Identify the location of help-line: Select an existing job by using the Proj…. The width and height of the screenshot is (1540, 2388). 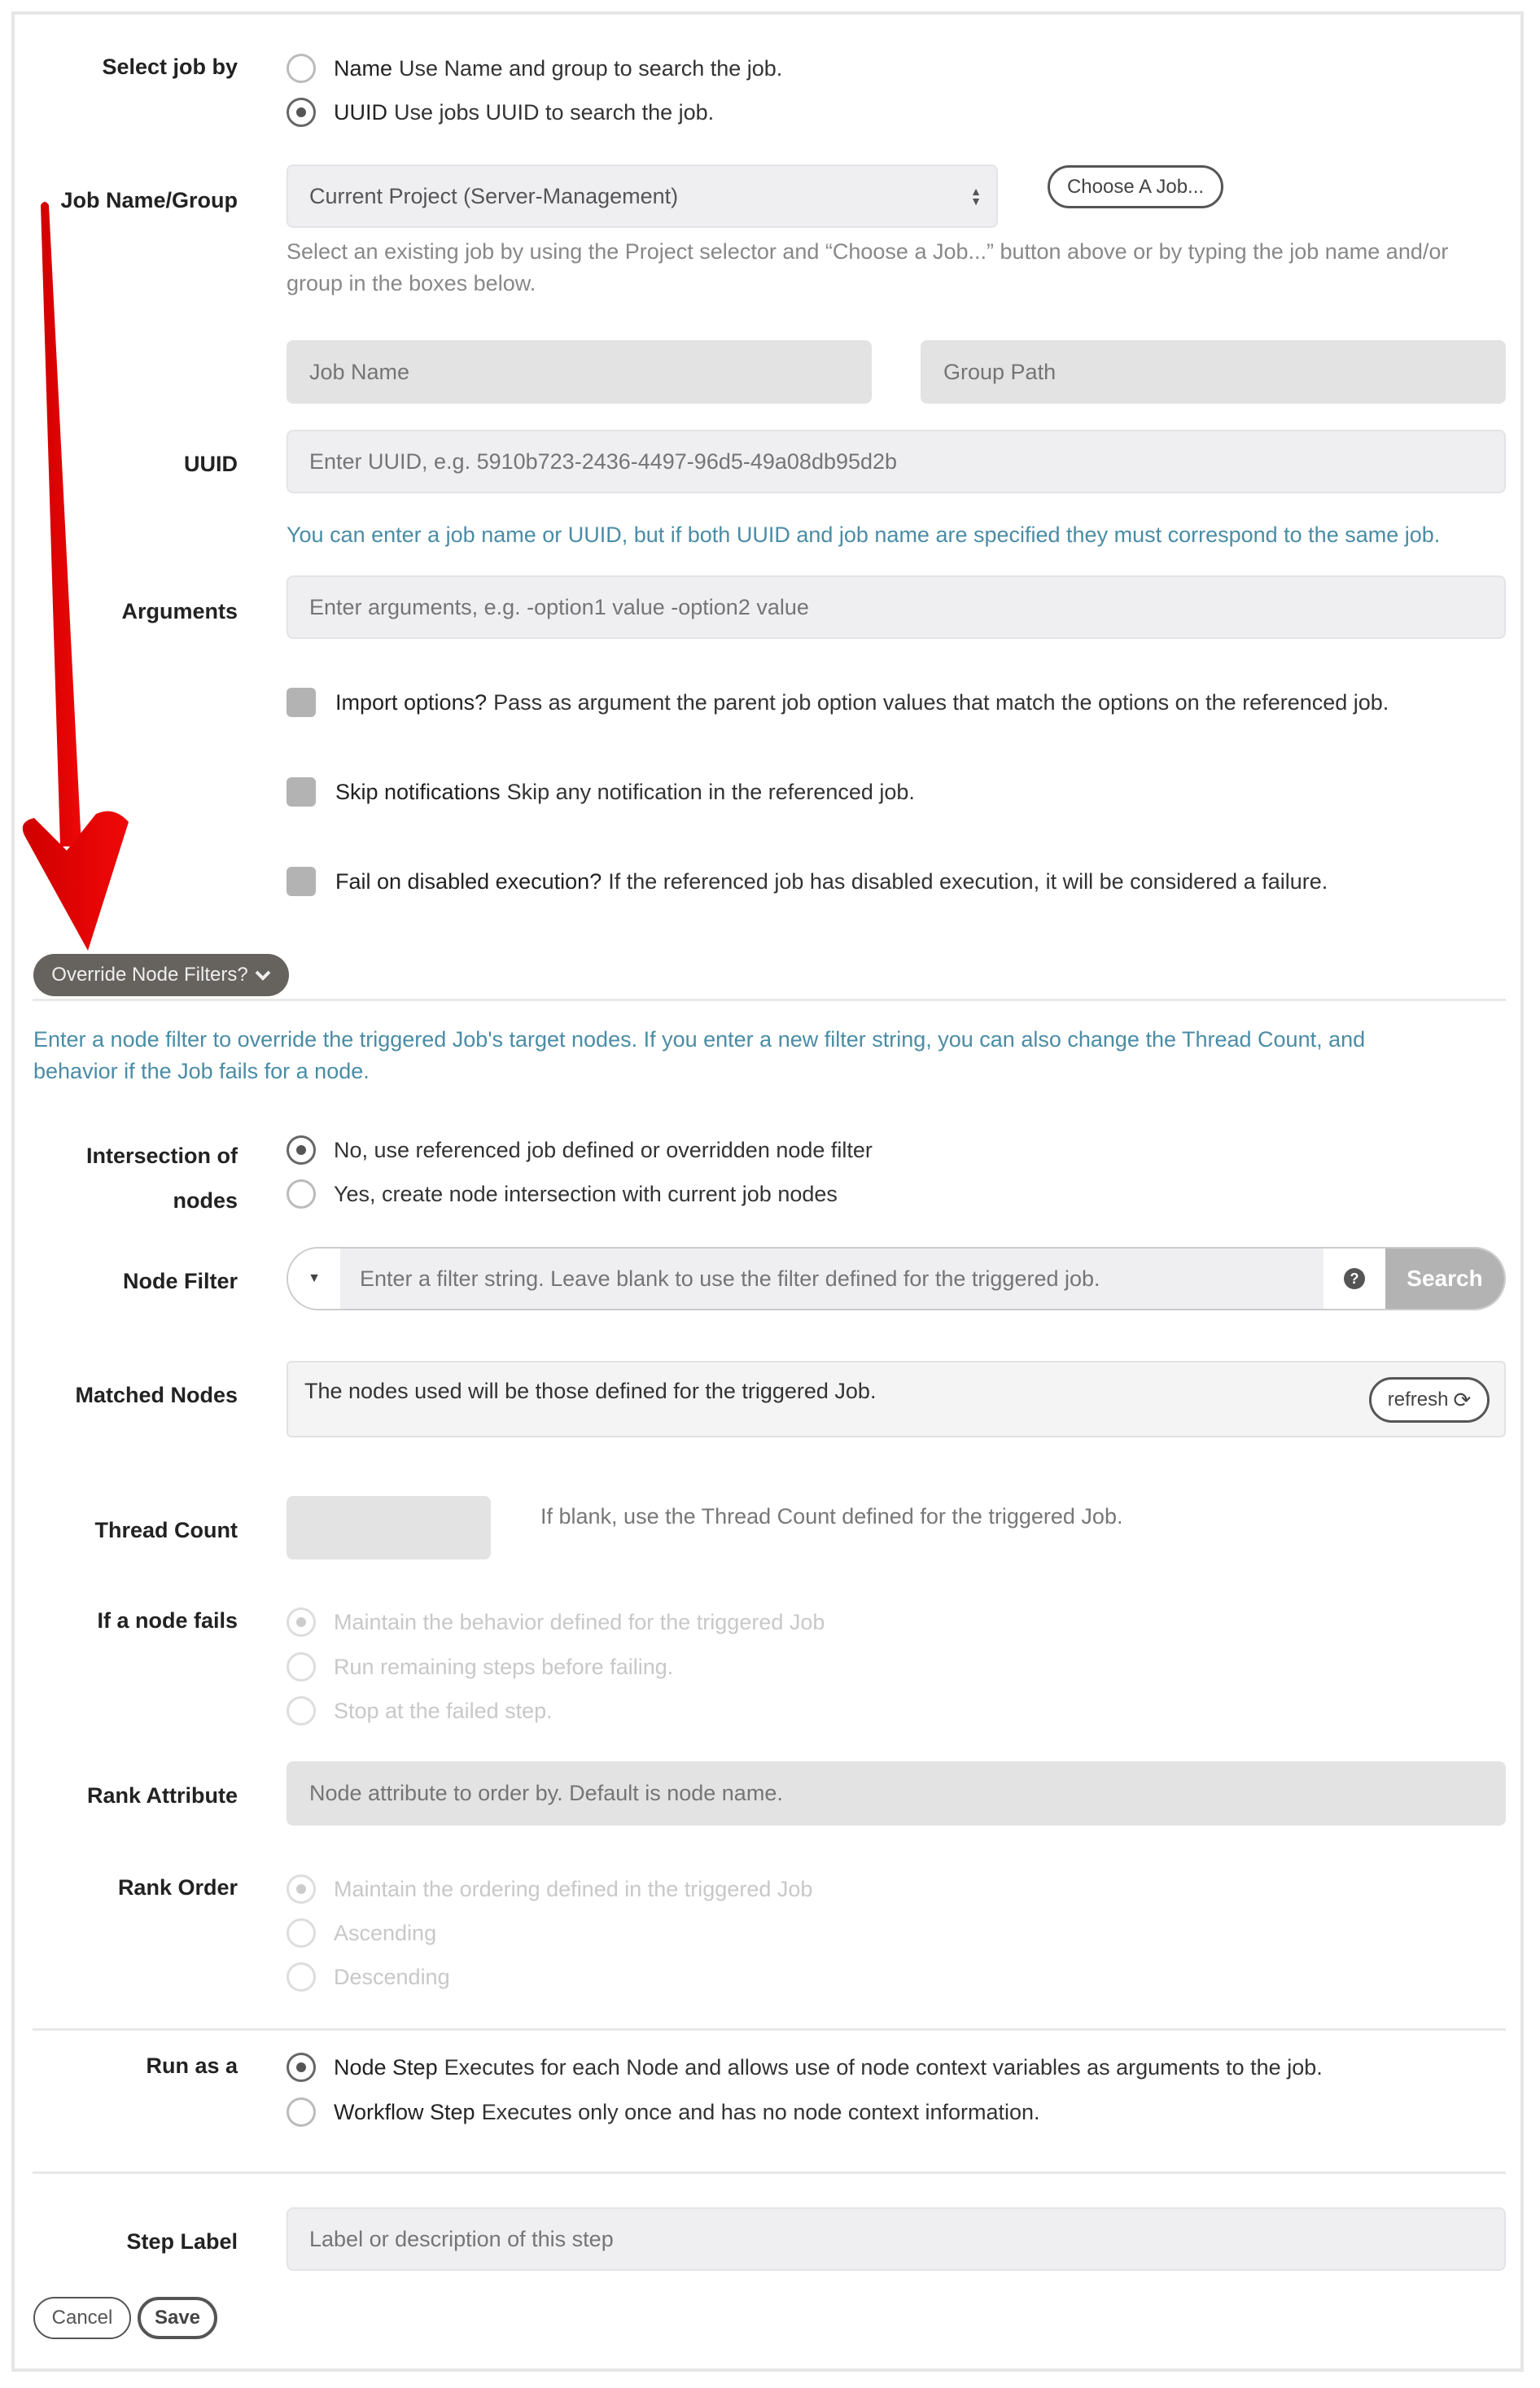
(868, 251).